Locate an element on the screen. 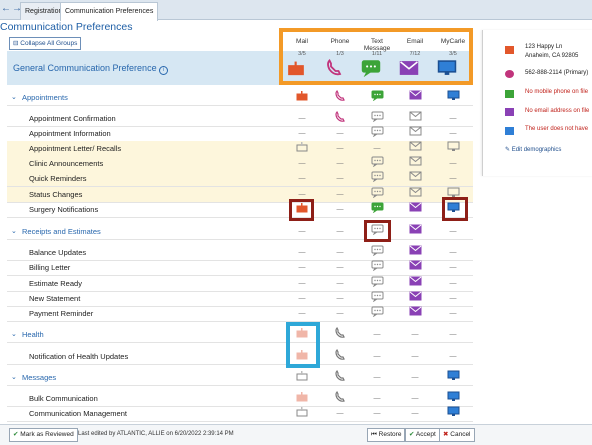  restore-button: ⏮ Restore is located at coordinates (386, 435).